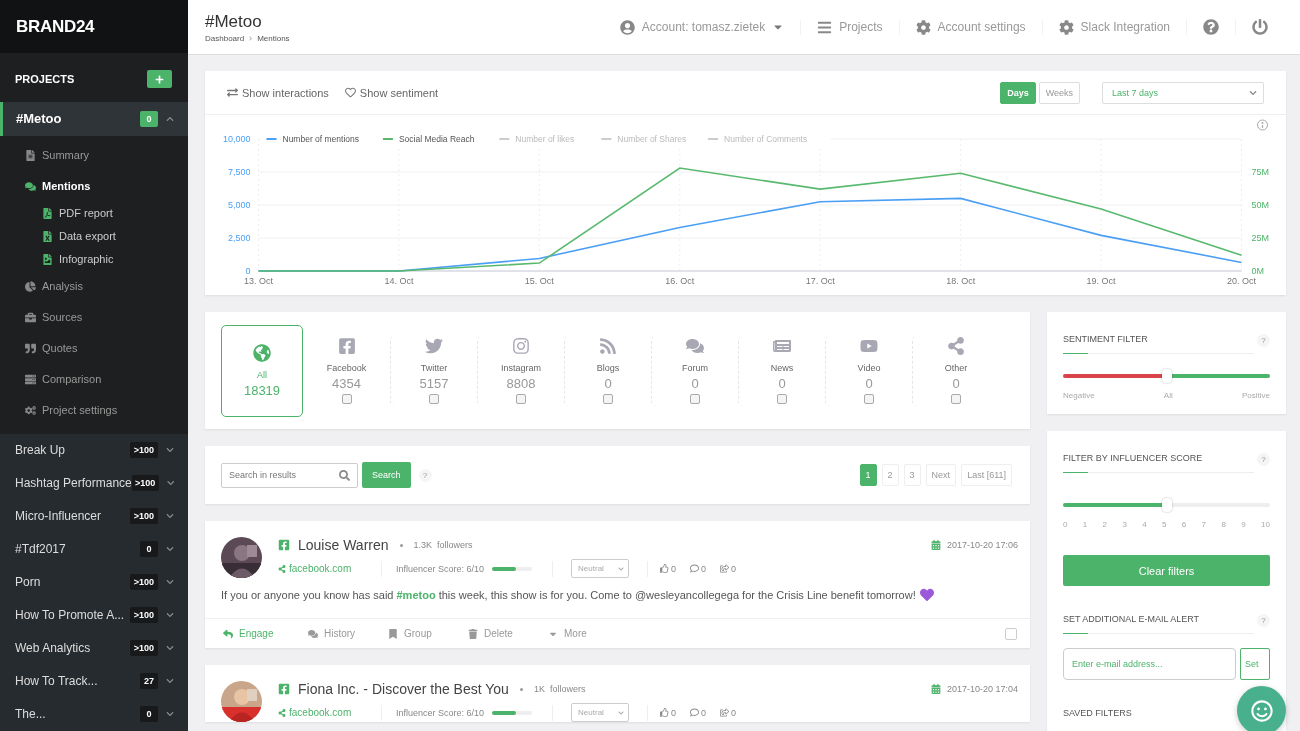 This screenshot has height=731, width=1300. Describe the element at coordinates (94, 286) in the screenshot. I see `menu-item: Analysis` at that location.